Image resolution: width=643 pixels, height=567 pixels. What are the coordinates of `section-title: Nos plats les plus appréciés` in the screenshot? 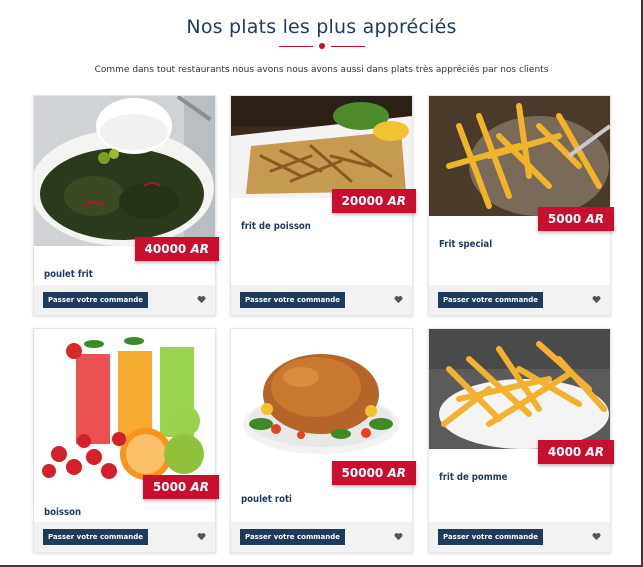 It's located at (321, 27).